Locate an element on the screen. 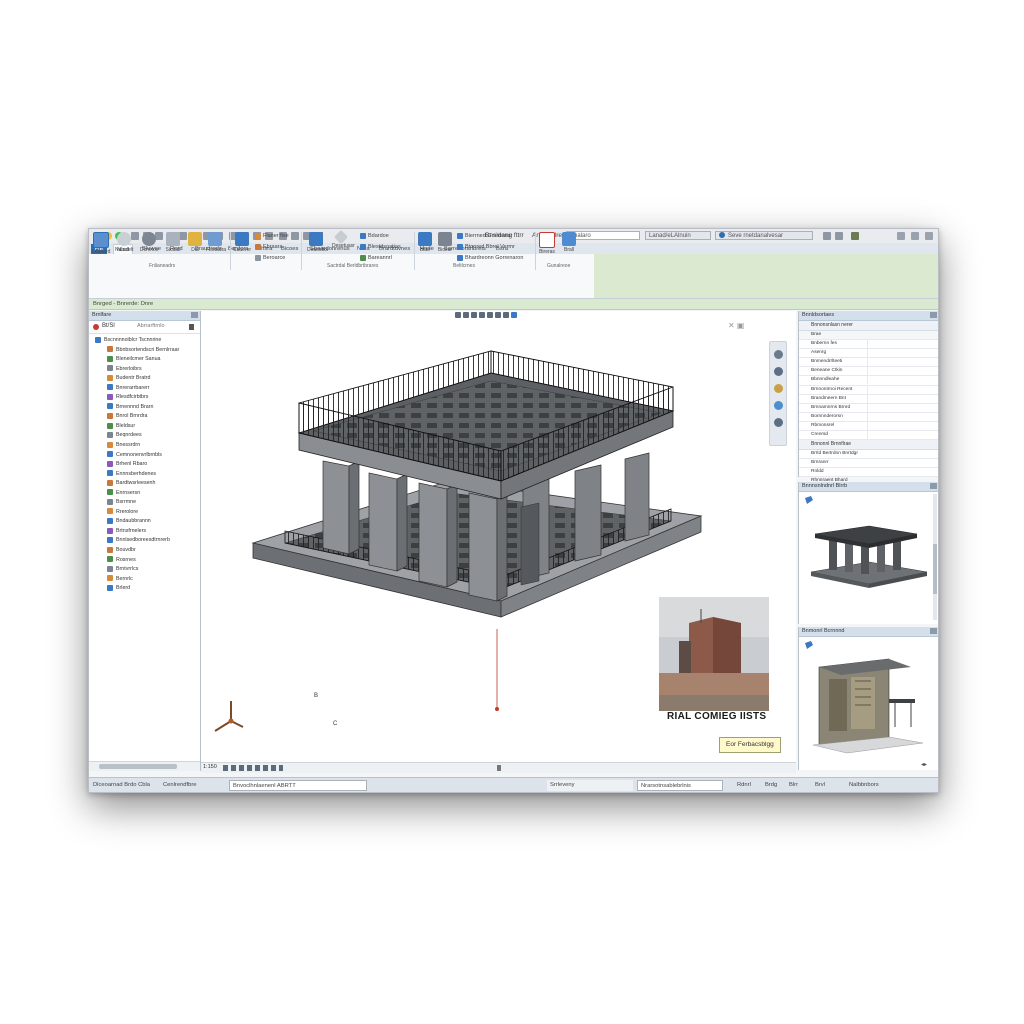 This screenshot has width=1024, height=1024. browser-selector: Bt/Sl is located at coordinates (108, 326).